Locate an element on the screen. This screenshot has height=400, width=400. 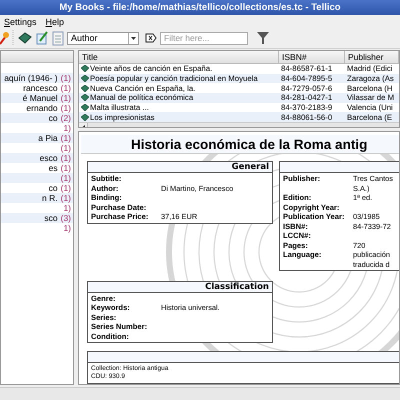
group-item: rancesco (1) is located at coordinates (47, 88).